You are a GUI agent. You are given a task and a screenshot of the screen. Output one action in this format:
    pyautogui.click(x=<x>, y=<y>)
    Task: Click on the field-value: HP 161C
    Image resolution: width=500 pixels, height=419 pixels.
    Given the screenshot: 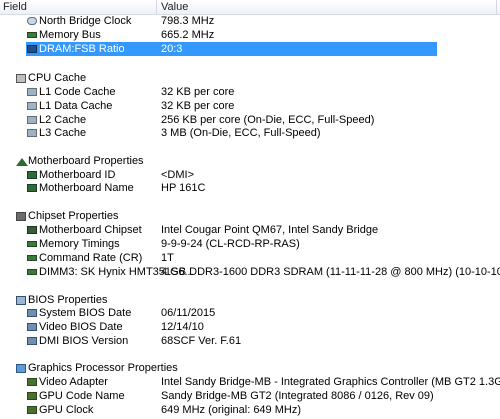 What is the action you would take?
    pyautogui.click(x=183, y=188)
    